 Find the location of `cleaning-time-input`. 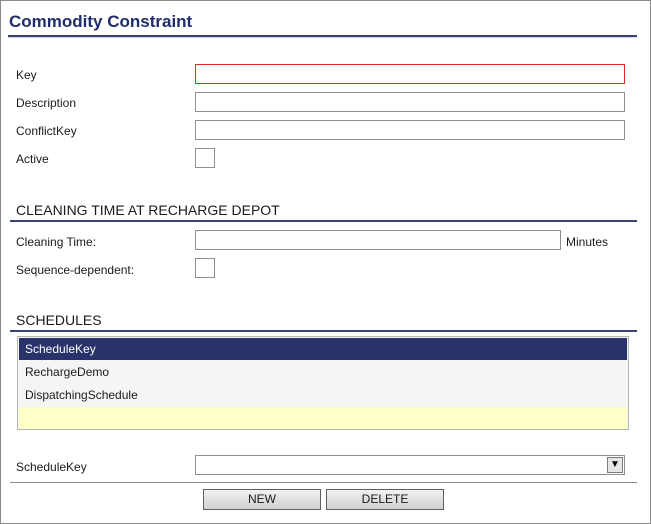

cleaning-time-input is located at coordinates (378, 240).